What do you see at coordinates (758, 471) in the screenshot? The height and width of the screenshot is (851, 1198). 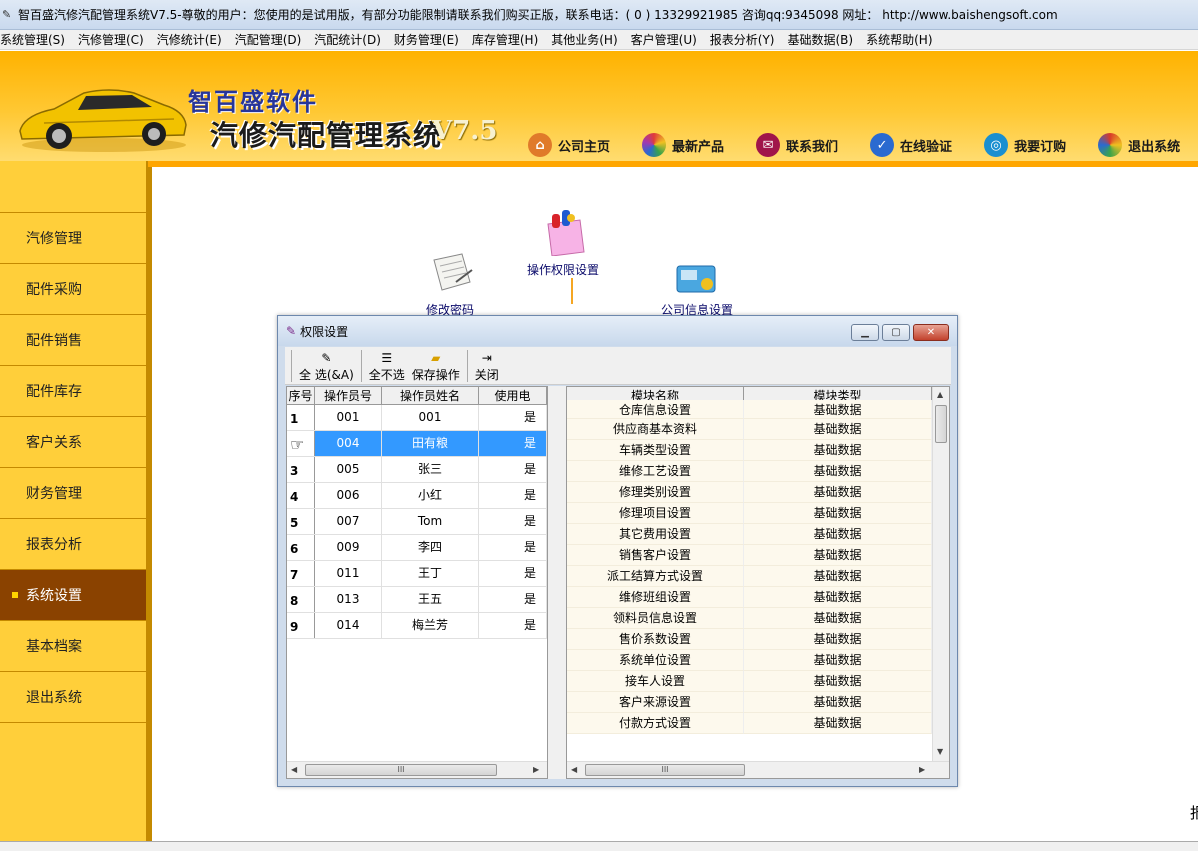 I see `list-item: 维修工艺设置 基础数据` at bounding box center [758, 471].